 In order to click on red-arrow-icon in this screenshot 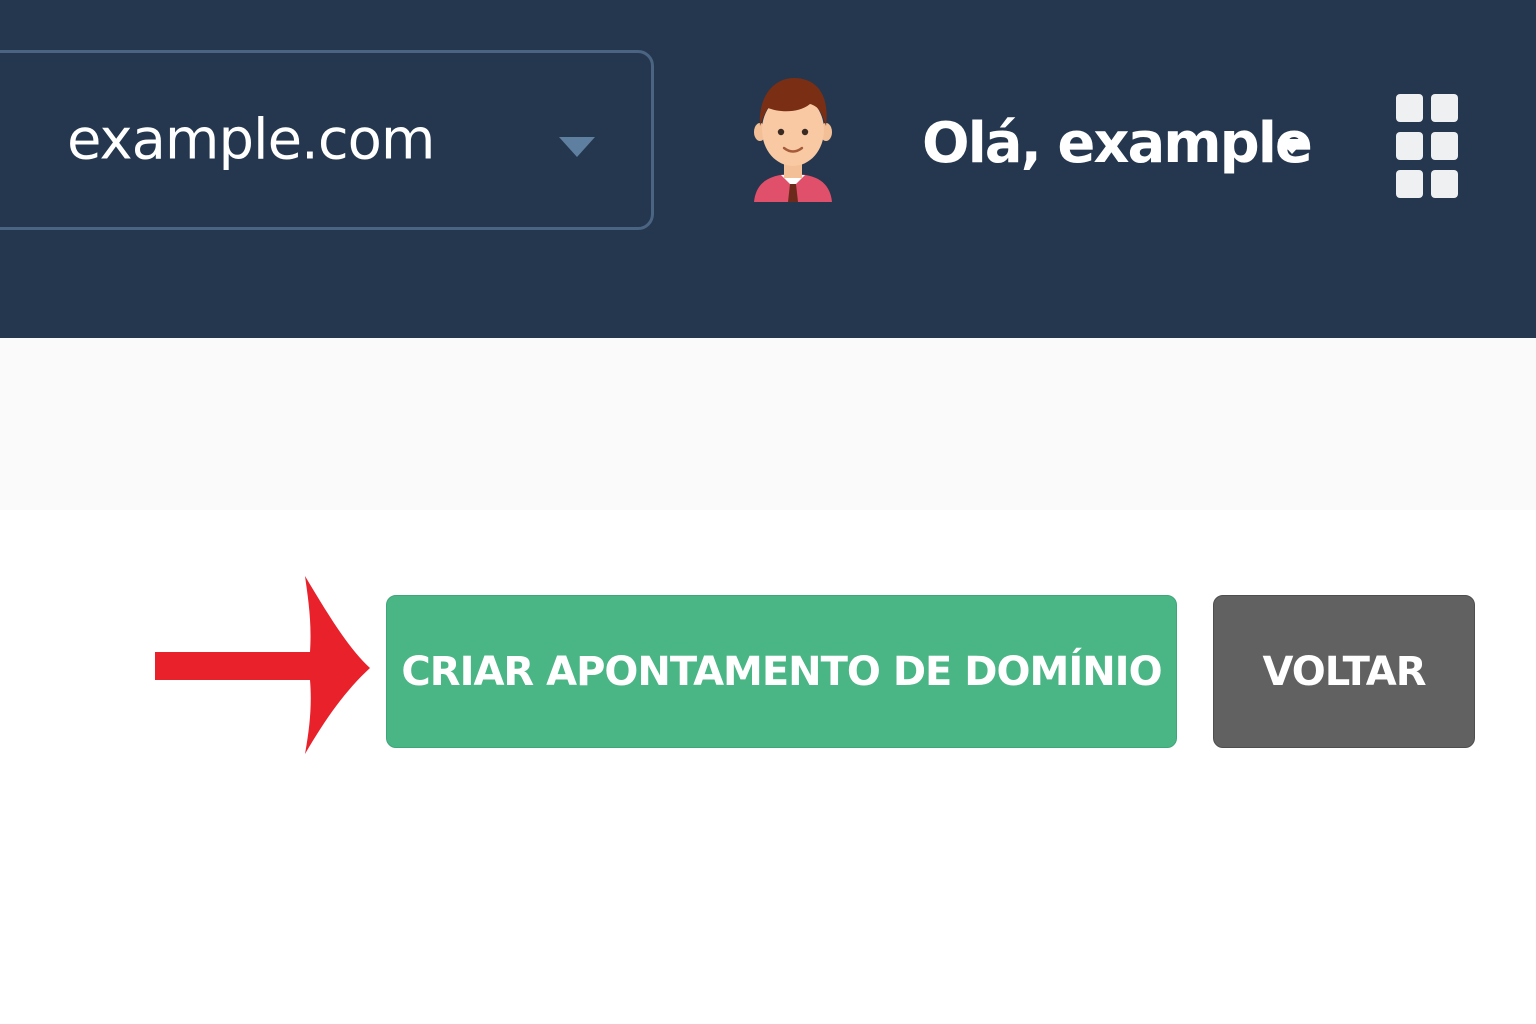, I will do `click(262, 665)`.